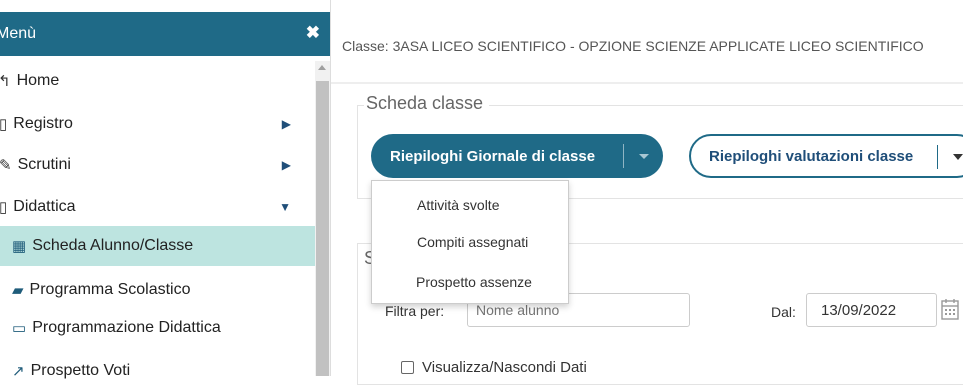 This screenshot has width=963, height=391. What do you see at coordinates (110, 289) in the screenshot?
I see `sidebar-item-label: Programma Scolastico` at bounding box center [110, 289].